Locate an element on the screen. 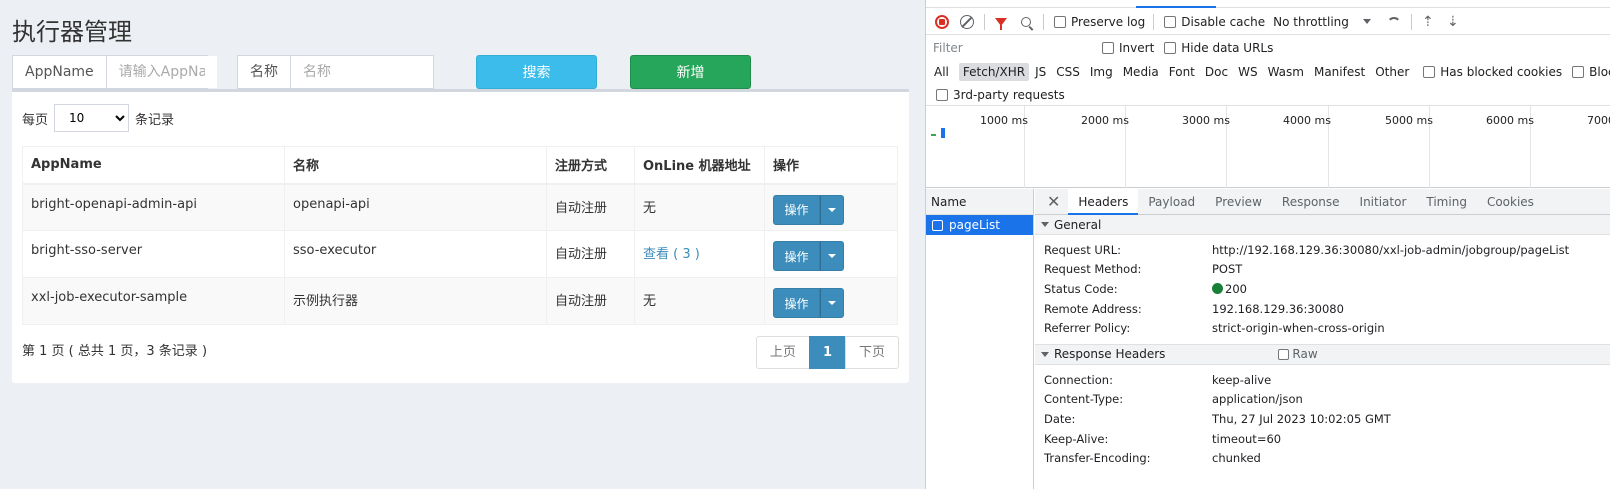 The height and width of the screenshot is (489, 1610). appname-input is located at coordinates (161, 72).